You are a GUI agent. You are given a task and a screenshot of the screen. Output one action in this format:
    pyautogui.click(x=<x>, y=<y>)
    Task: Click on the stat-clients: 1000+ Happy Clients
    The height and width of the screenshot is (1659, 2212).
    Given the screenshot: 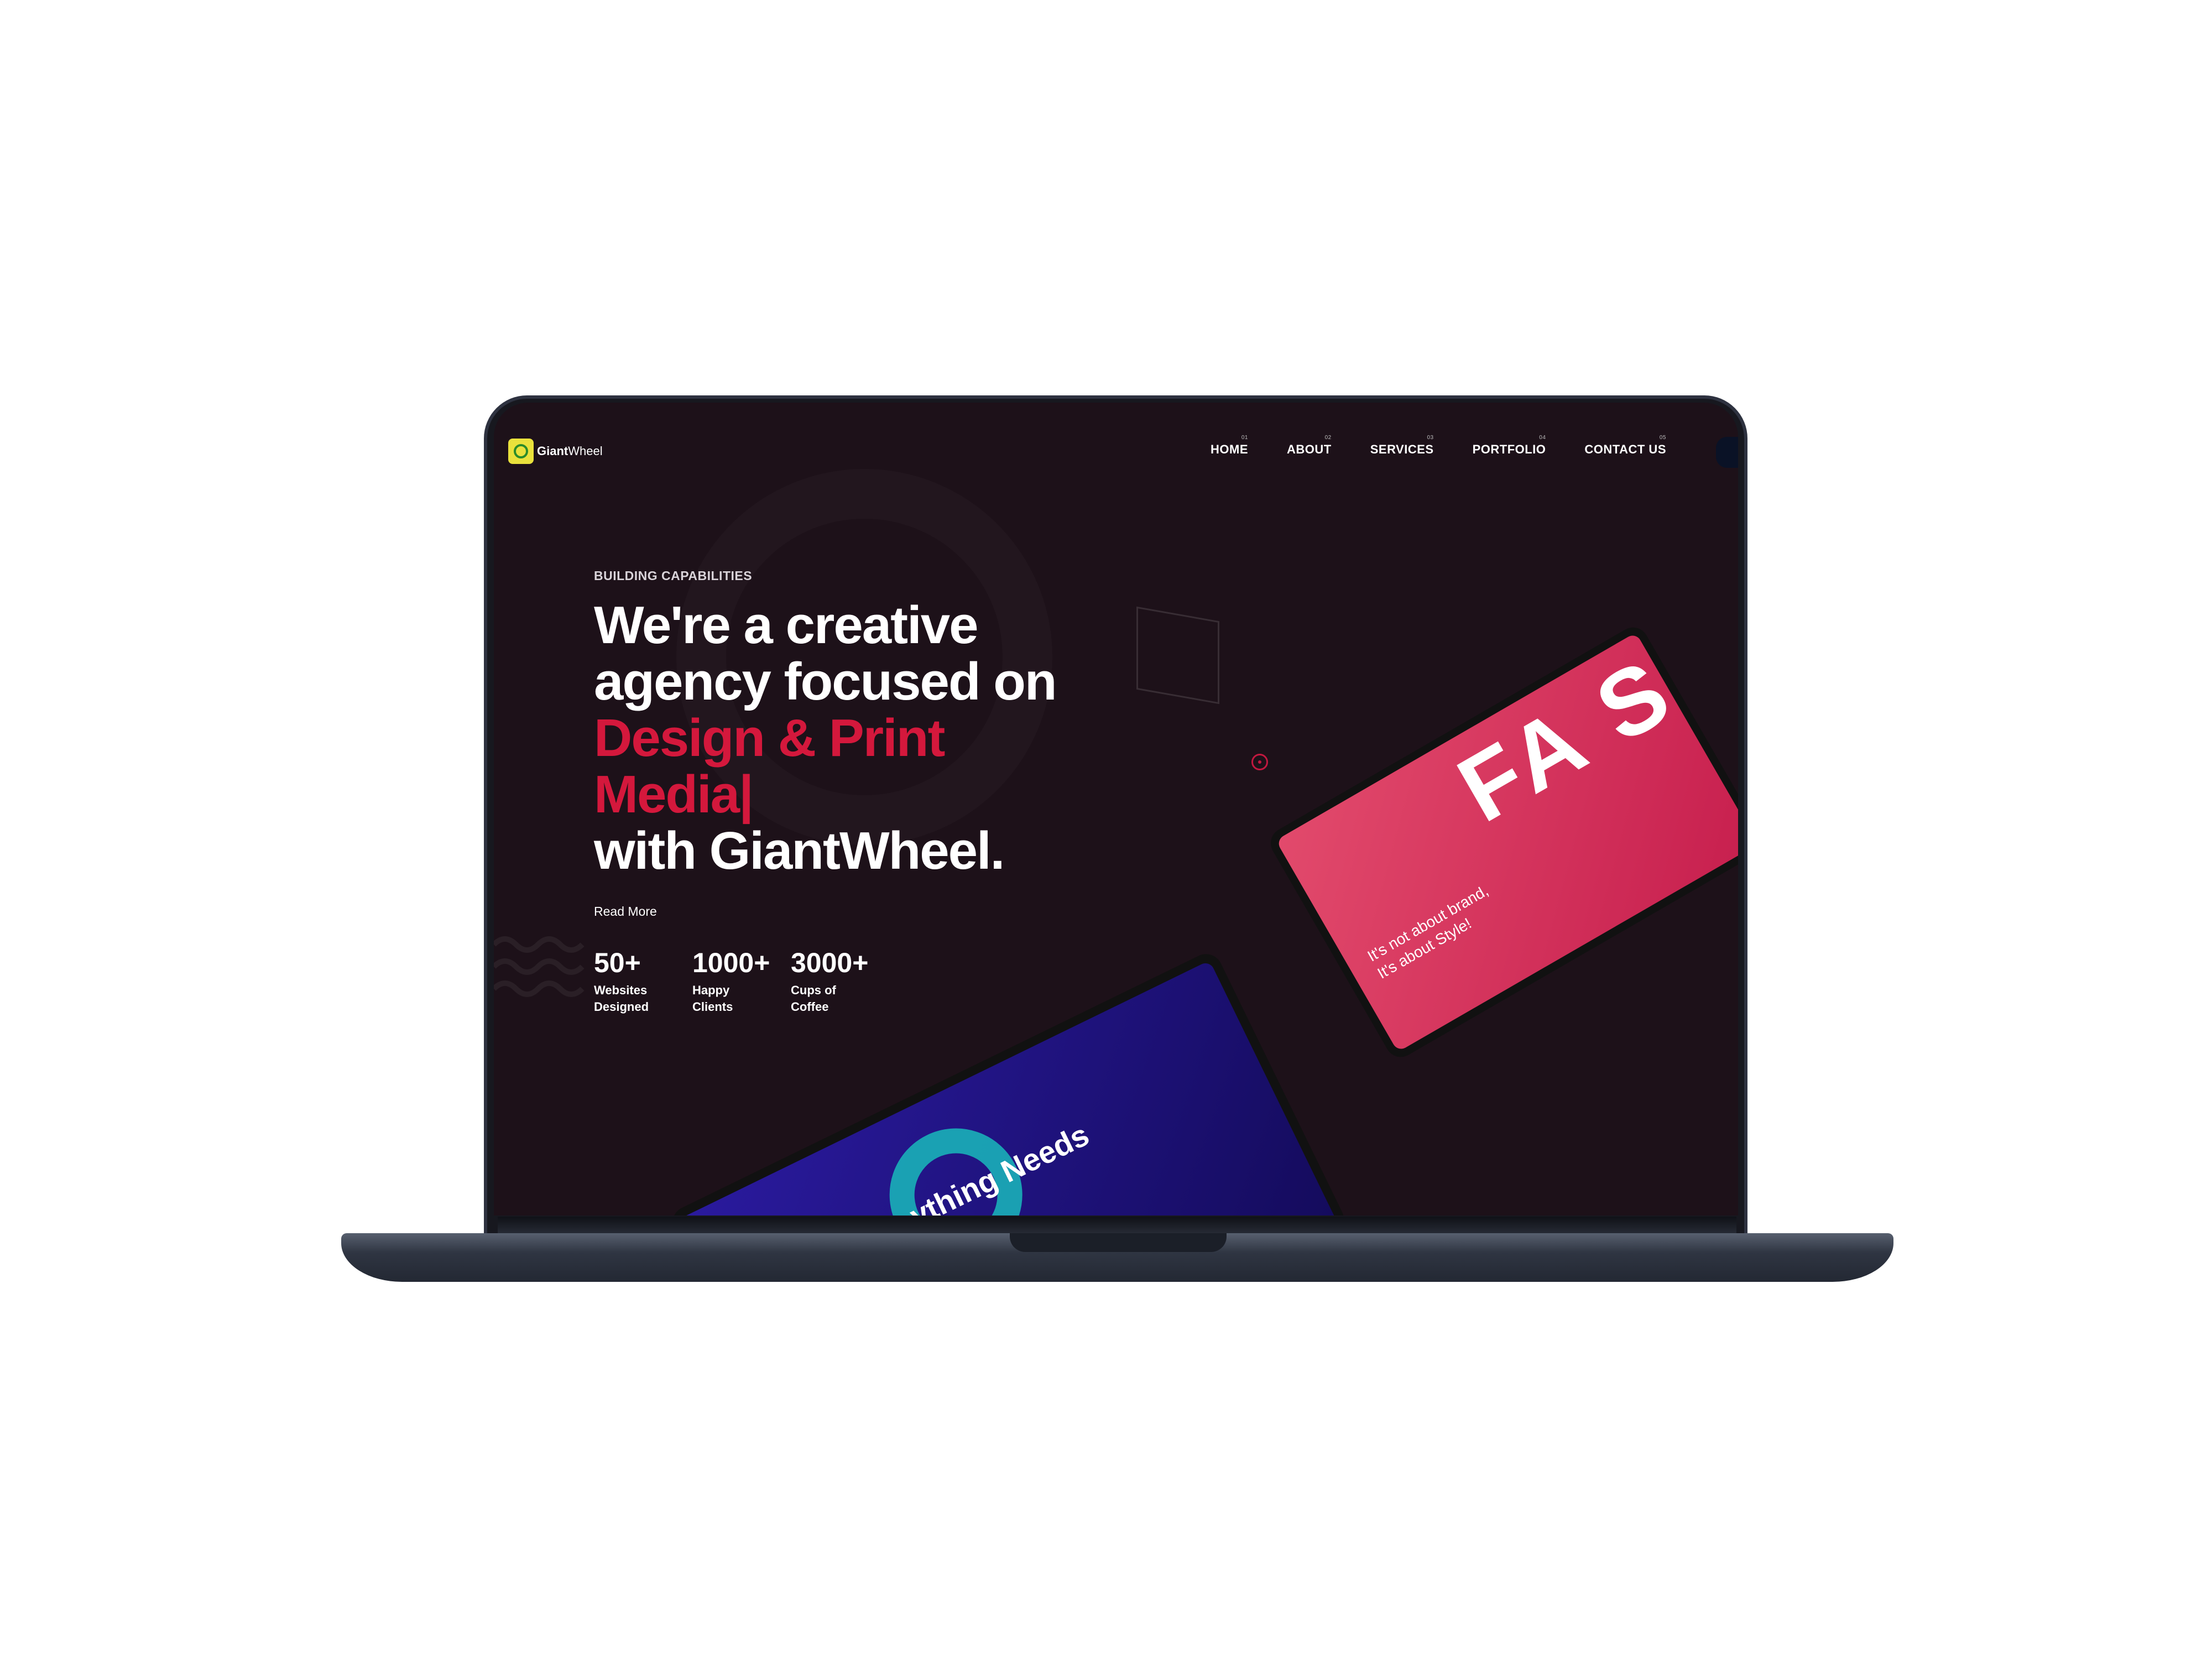 What is the action you would take?
    pyautogui.click(x=742, y=981)
    